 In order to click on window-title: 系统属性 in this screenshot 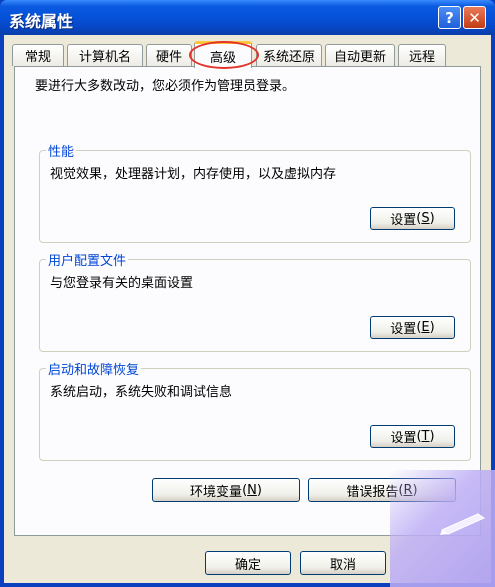, I will do `click(41, 21)`.